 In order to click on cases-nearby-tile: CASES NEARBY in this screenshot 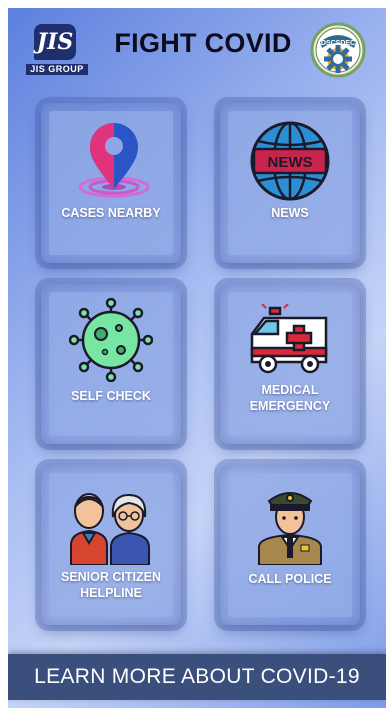, I will do `click(111, 183)`.